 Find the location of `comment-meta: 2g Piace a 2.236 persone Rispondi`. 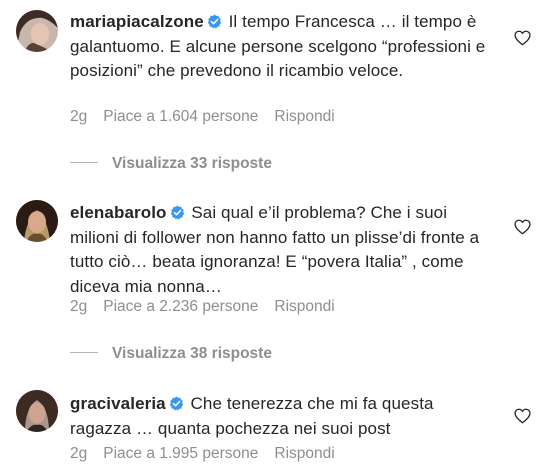

comment-meta: 2g Piace a 2.236 persone Rispondi is located at coordinates (210, 307).